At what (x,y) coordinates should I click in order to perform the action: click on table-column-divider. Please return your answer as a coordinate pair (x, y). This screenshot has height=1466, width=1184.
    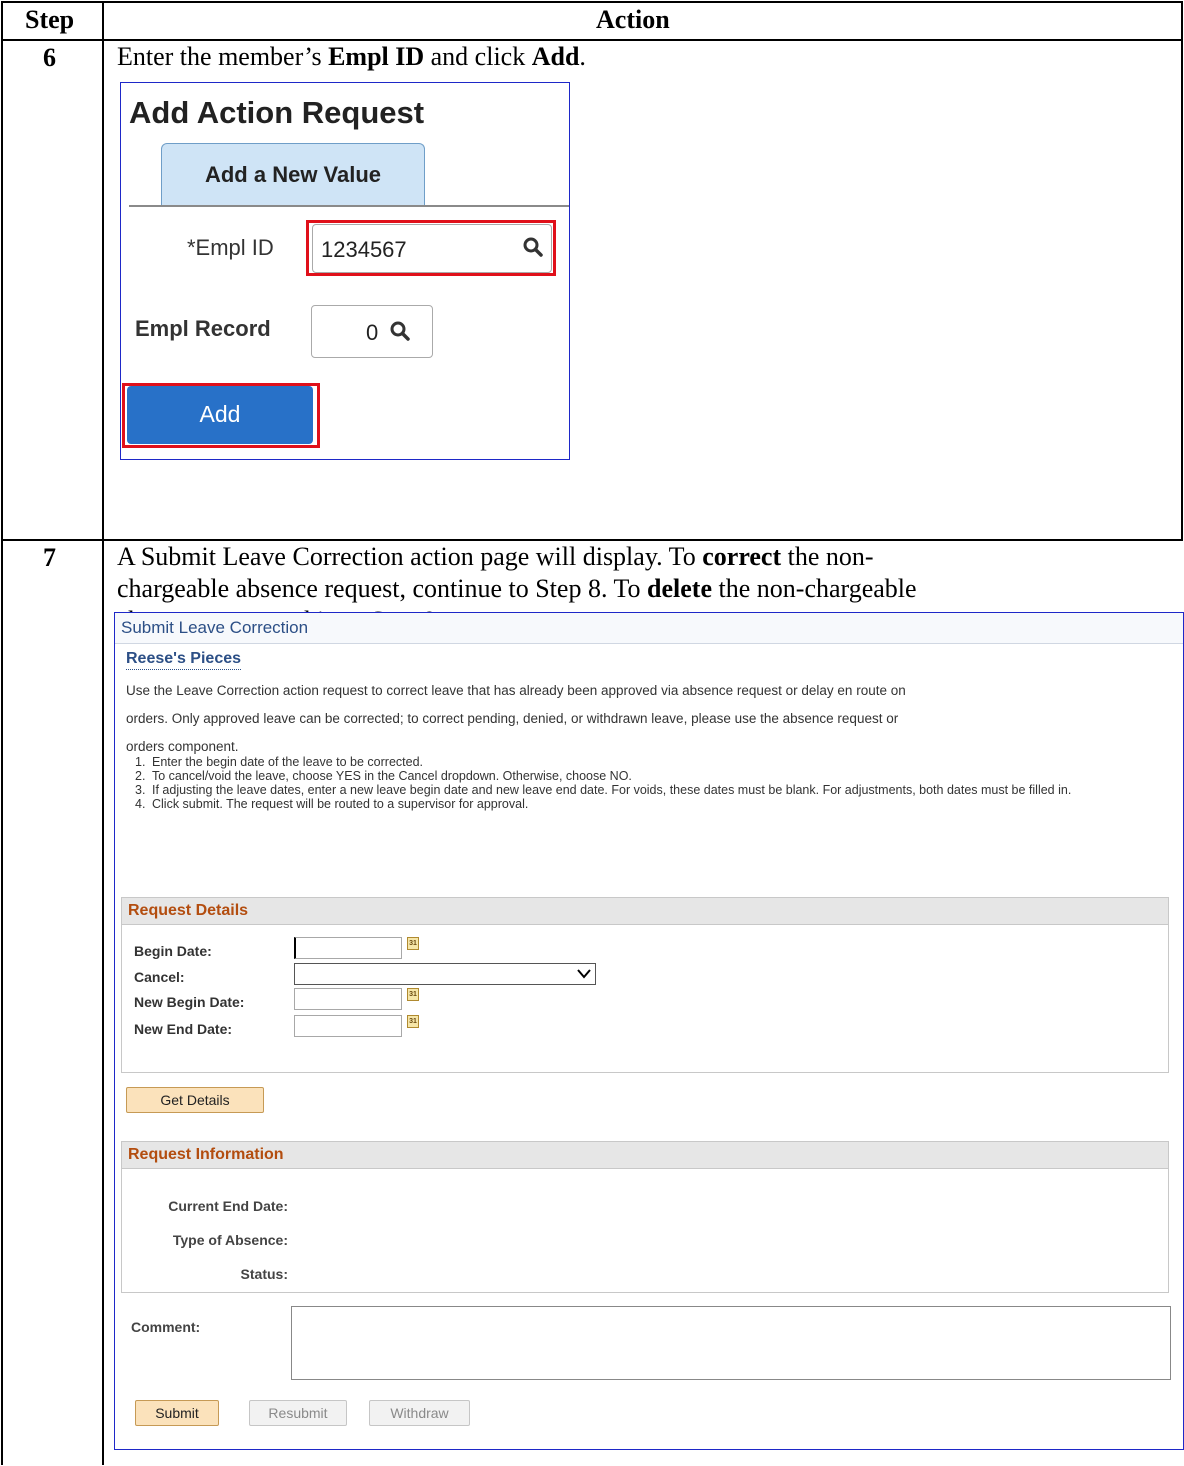
    Looking at the image, I should click on (103, 733).